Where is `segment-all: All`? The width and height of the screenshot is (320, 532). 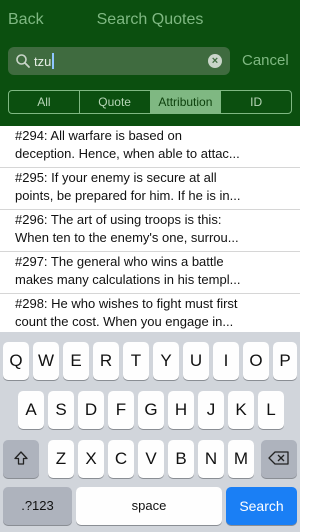 segment-all: All is located at coordinates (44, 102).